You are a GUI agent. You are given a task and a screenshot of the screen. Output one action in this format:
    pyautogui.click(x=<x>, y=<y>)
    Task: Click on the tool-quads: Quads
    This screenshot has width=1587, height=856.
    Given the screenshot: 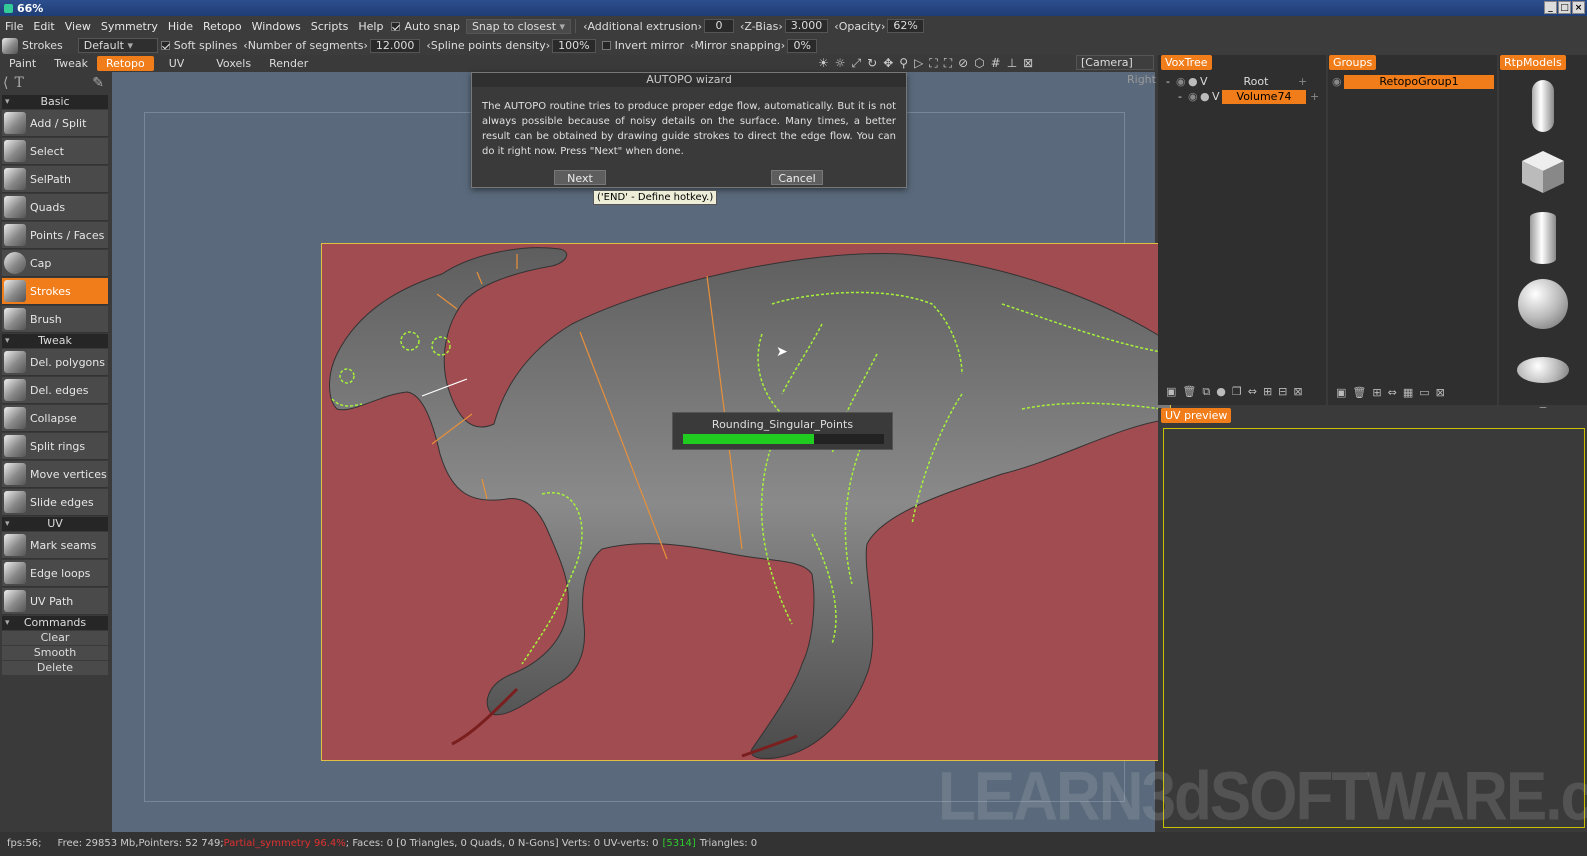 What is the action you would take?
    pyautogui.click(x=55, y=207)
    